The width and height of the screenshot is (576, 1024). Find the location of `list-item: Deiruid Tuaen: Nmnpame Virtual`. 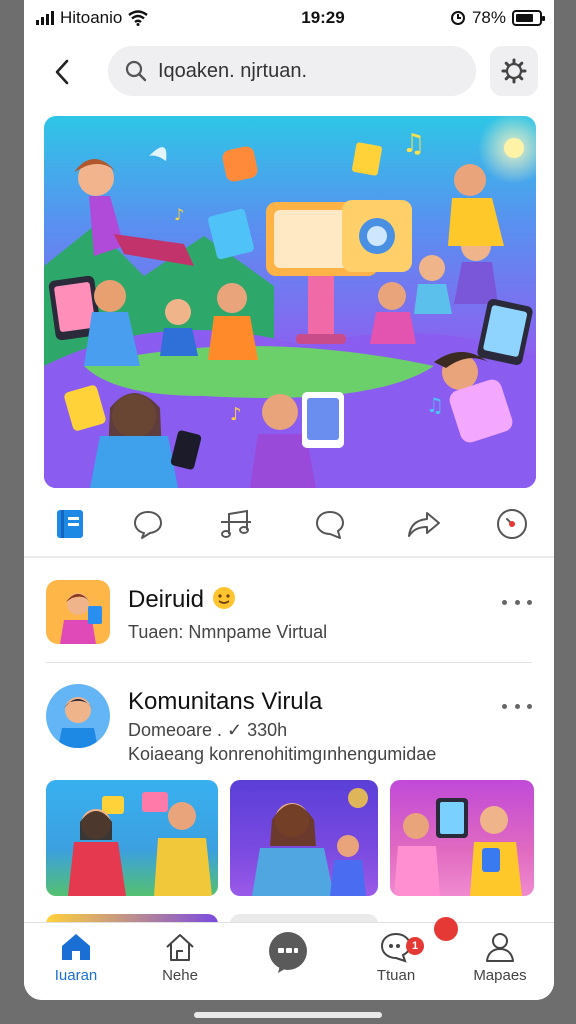

list-item: Deiruid Tuaen: Nmnpame Virtual is located at coordinates (289, 618).